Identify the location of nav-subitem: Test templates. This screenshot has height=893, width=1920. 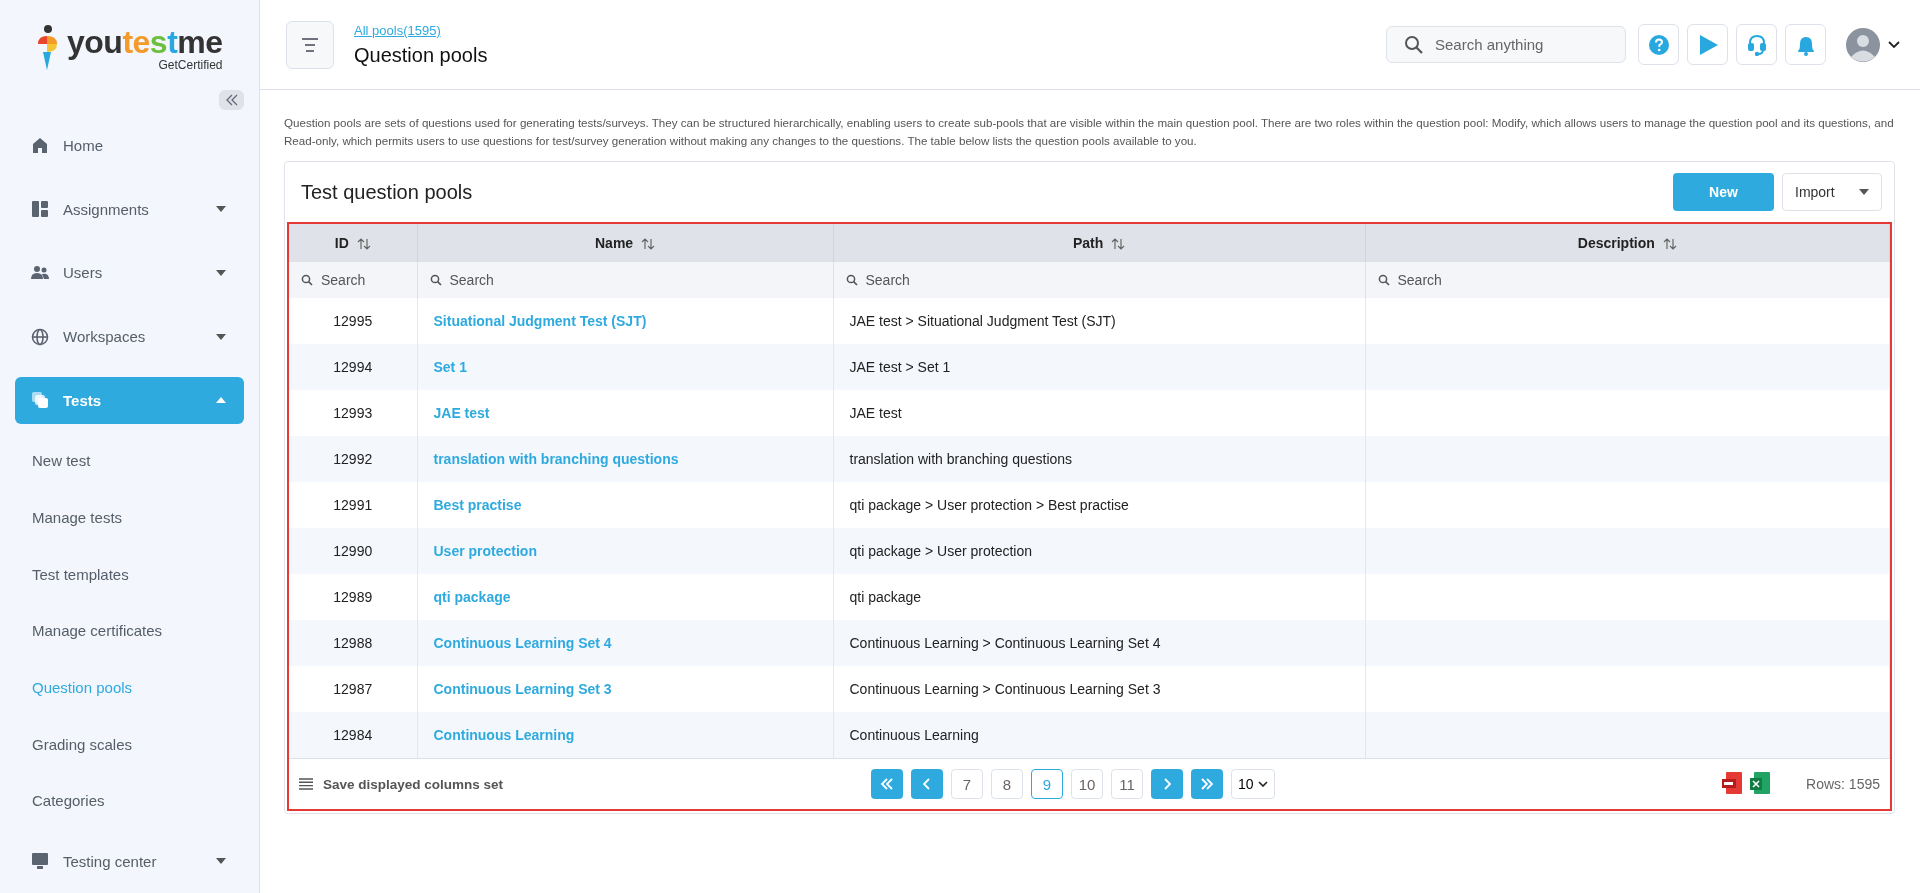
(129, 574).